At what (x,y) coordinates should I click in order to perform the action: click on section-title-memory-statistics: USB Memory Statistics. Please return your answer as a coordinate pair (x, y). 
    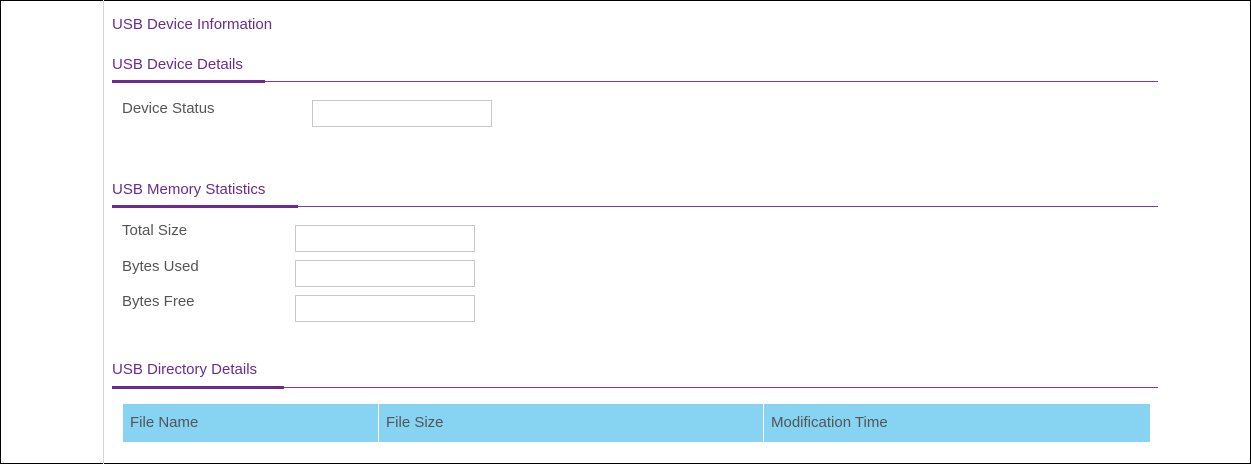
    Looking at the image, I should click on (189, 189).